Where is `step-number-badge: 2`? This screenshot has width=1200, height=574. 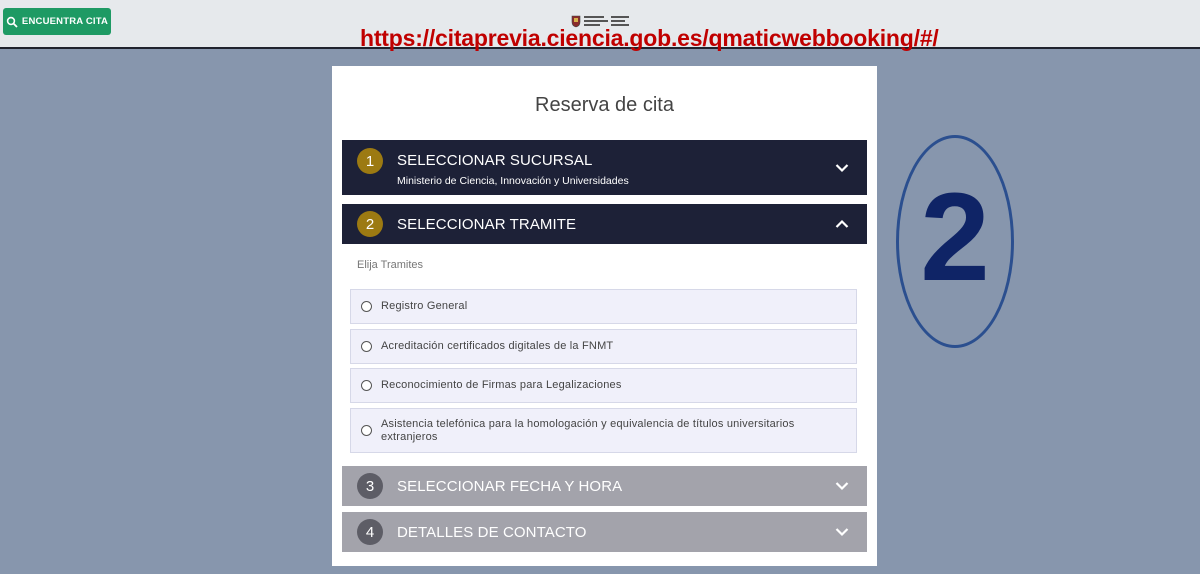 step-number-badge: 2 is located at coordinates (370, 224).